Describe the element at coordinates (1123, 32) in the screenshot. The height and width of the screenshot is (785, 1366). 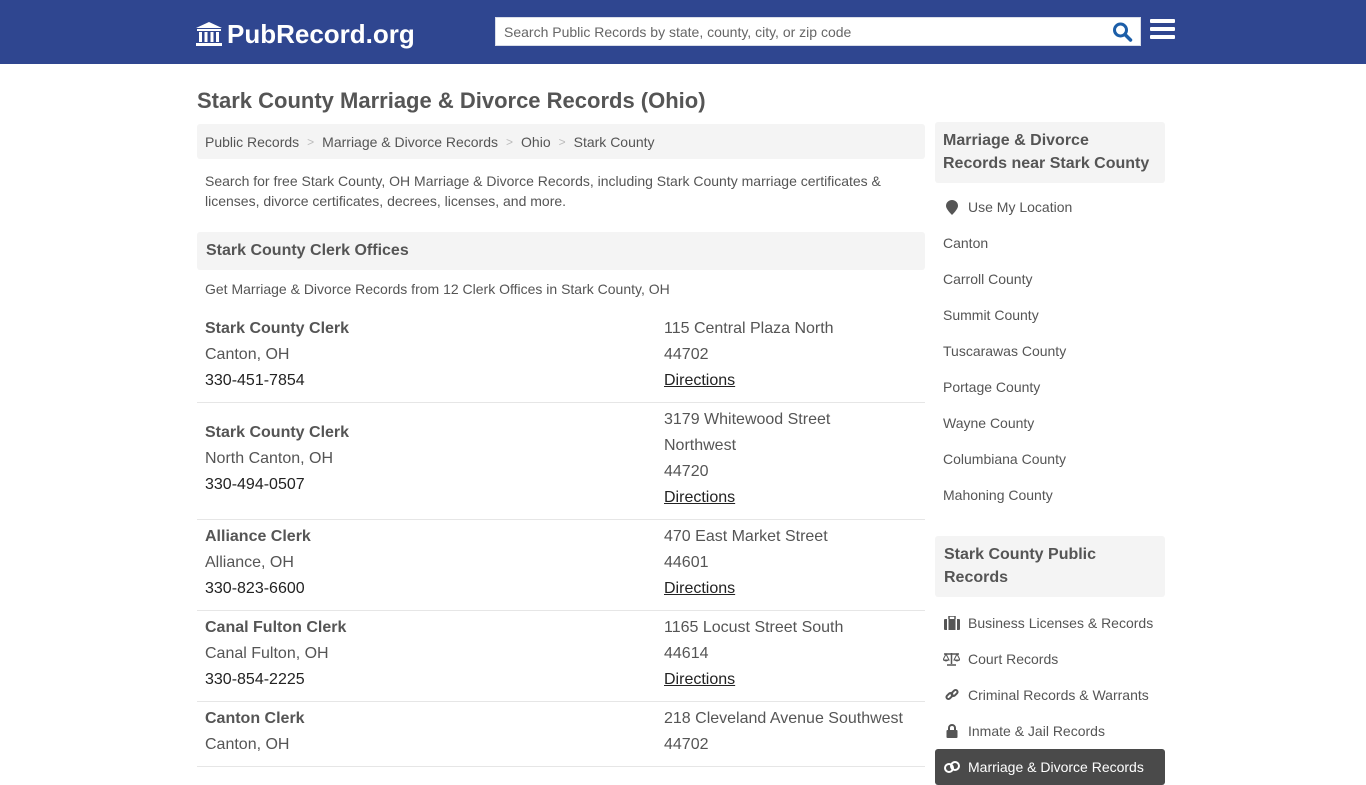
I see `search-icon` at that location.